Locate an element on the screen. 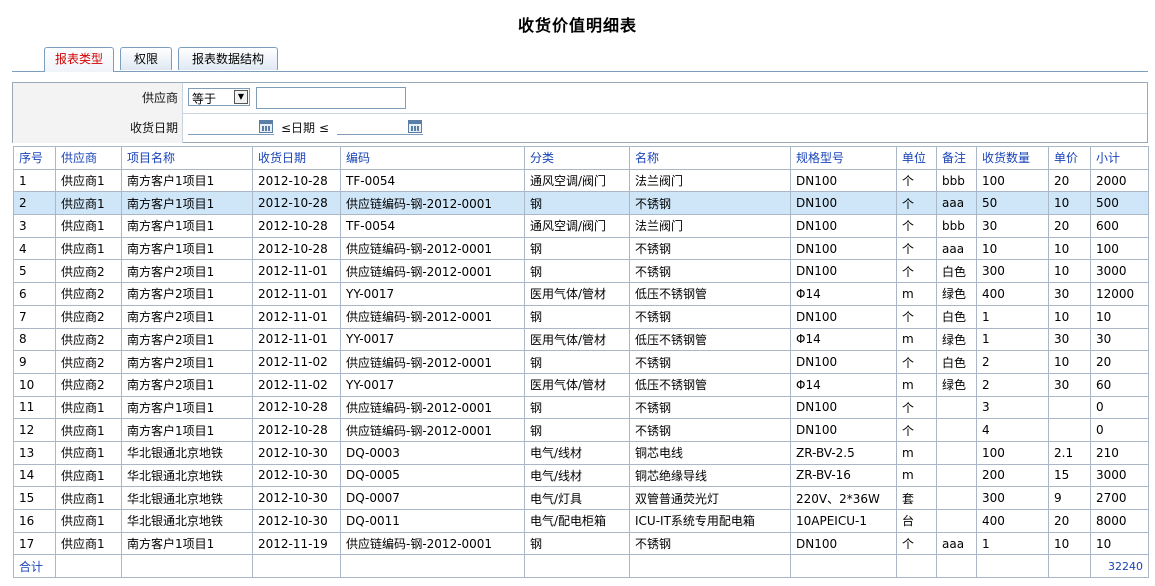  chevron-down-icon: ▼ is located at coordinates (241, 97).